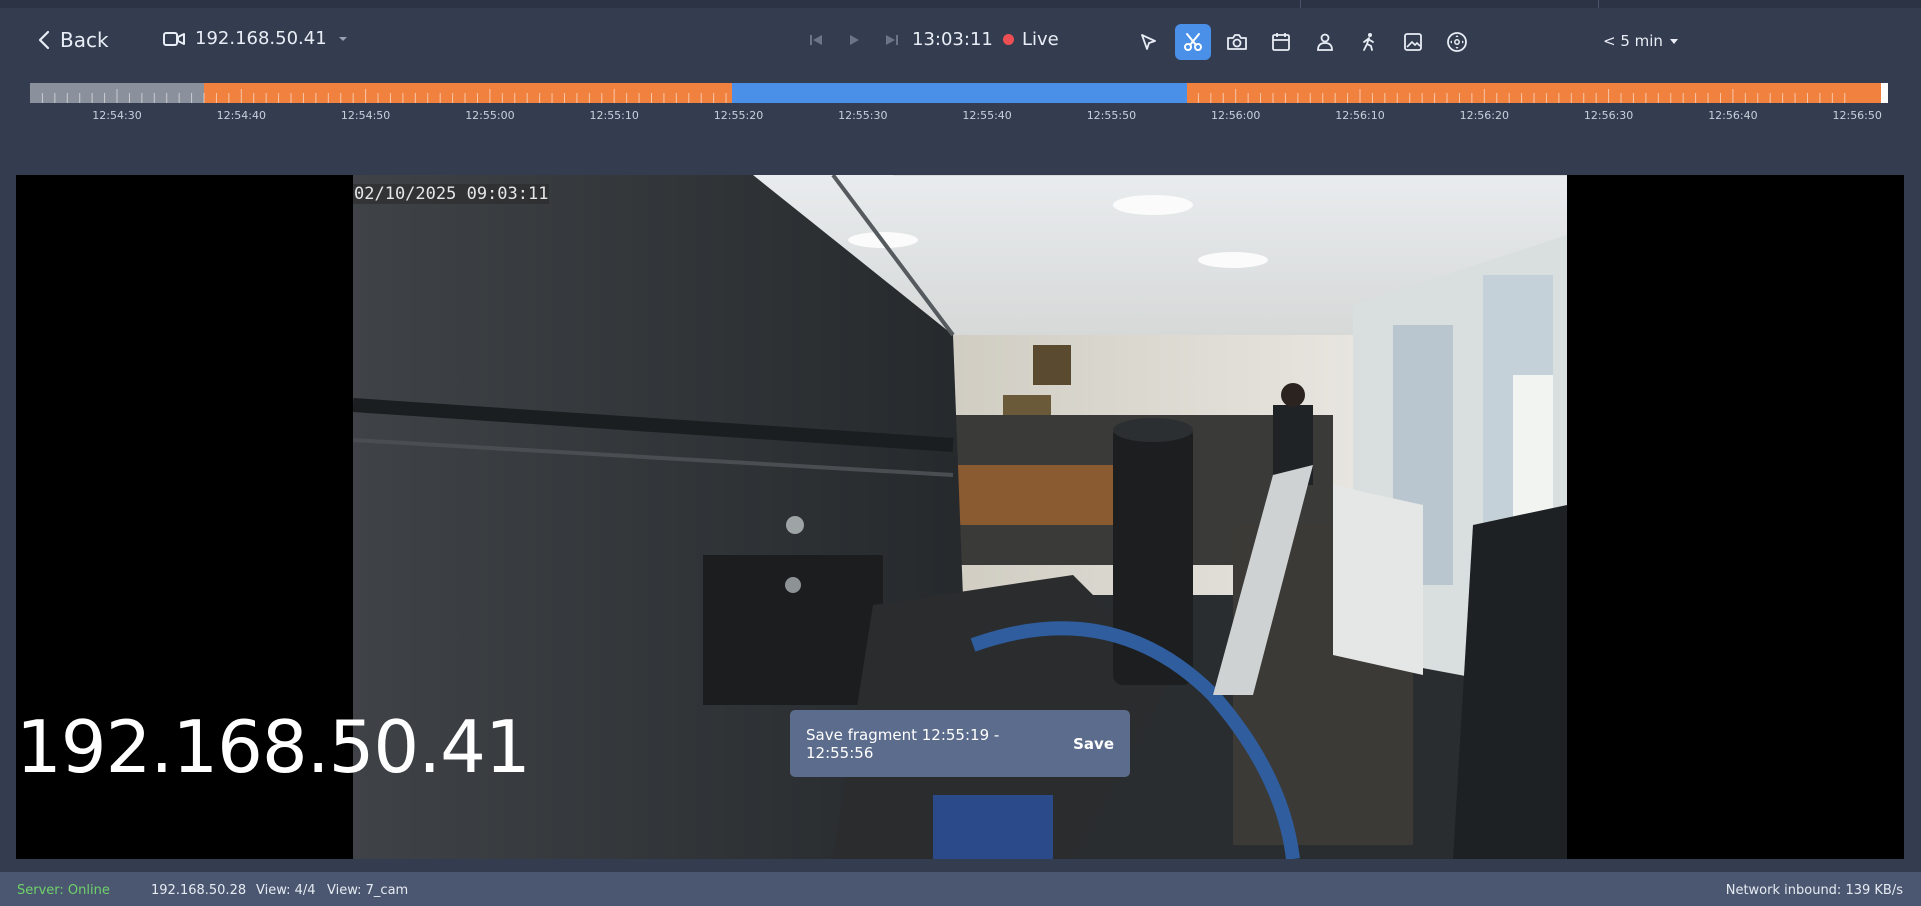 The width and height of the screenshot is (1921, 906). What do you see at coordinates (44, 40) in the screenshot?
I see `chevron-left-icon` at bounding box center [44, 40].